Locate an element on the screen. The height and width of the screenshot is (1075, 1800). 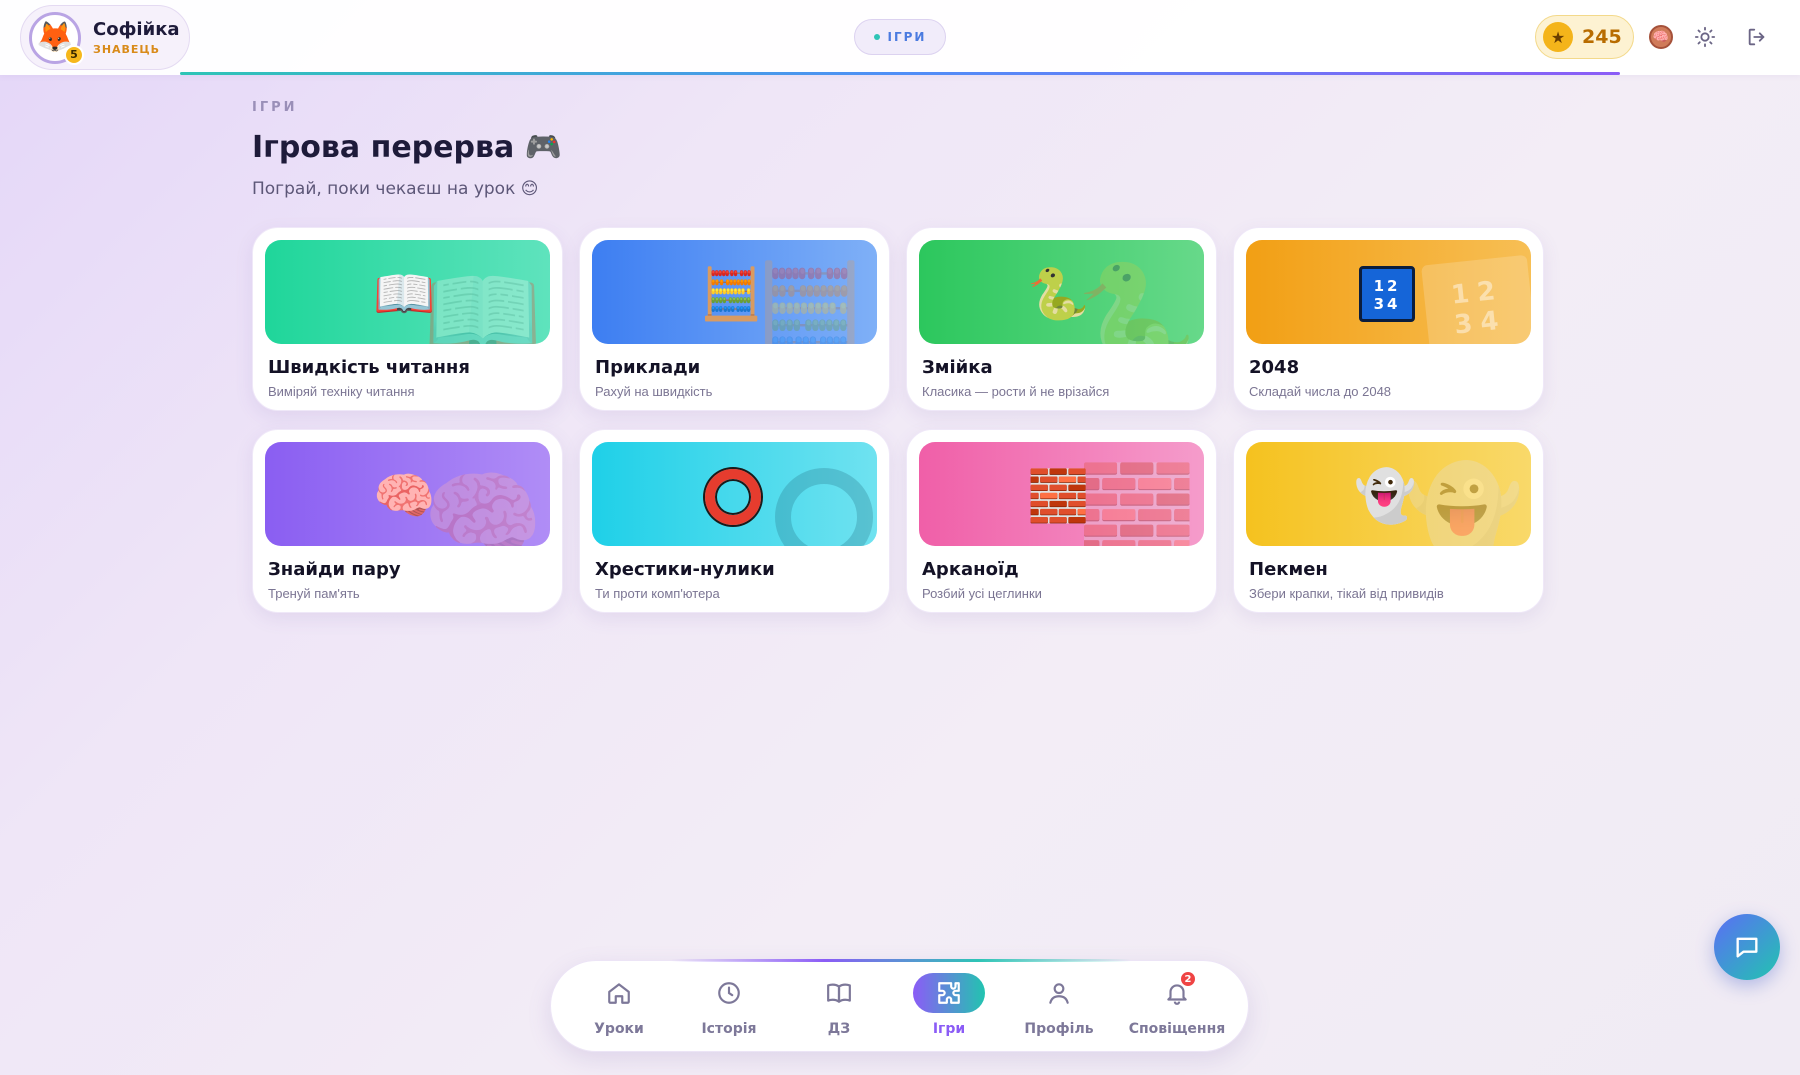
game-banner: 🐍 🐍 is located at coordinates (1061, 292).